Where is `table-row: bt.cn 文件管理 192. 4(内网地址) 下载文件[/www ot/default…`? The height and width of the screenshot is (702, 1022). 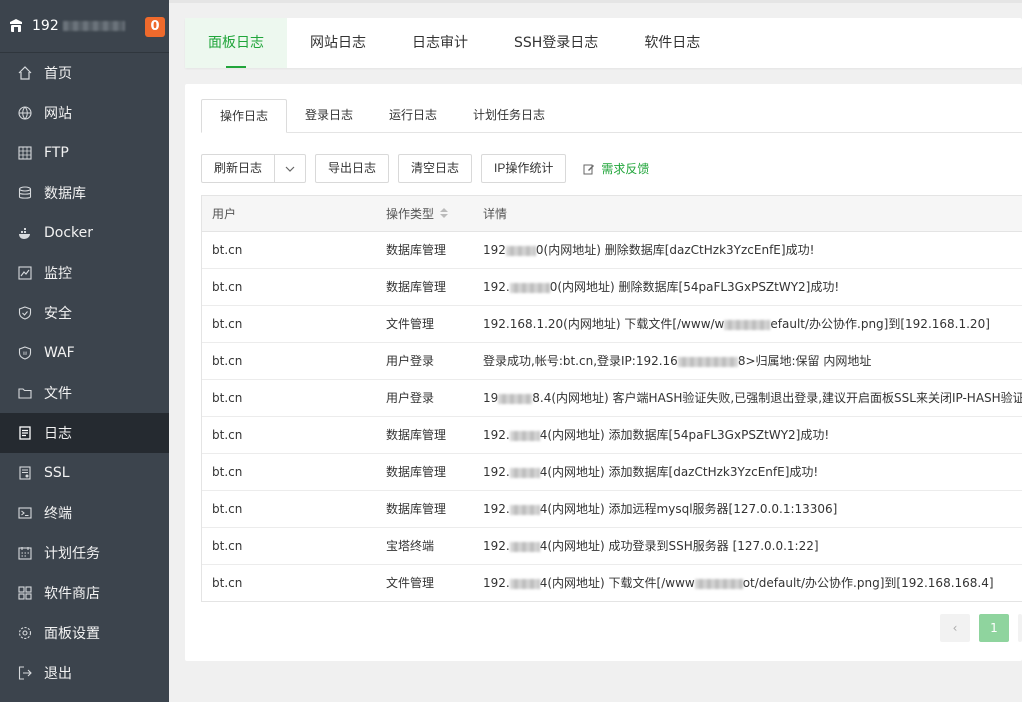
table-row: bt.cn 文件管理 192. 4(内网地址) 下载文件[/www ot/default… is located at coordinates (612, 582).